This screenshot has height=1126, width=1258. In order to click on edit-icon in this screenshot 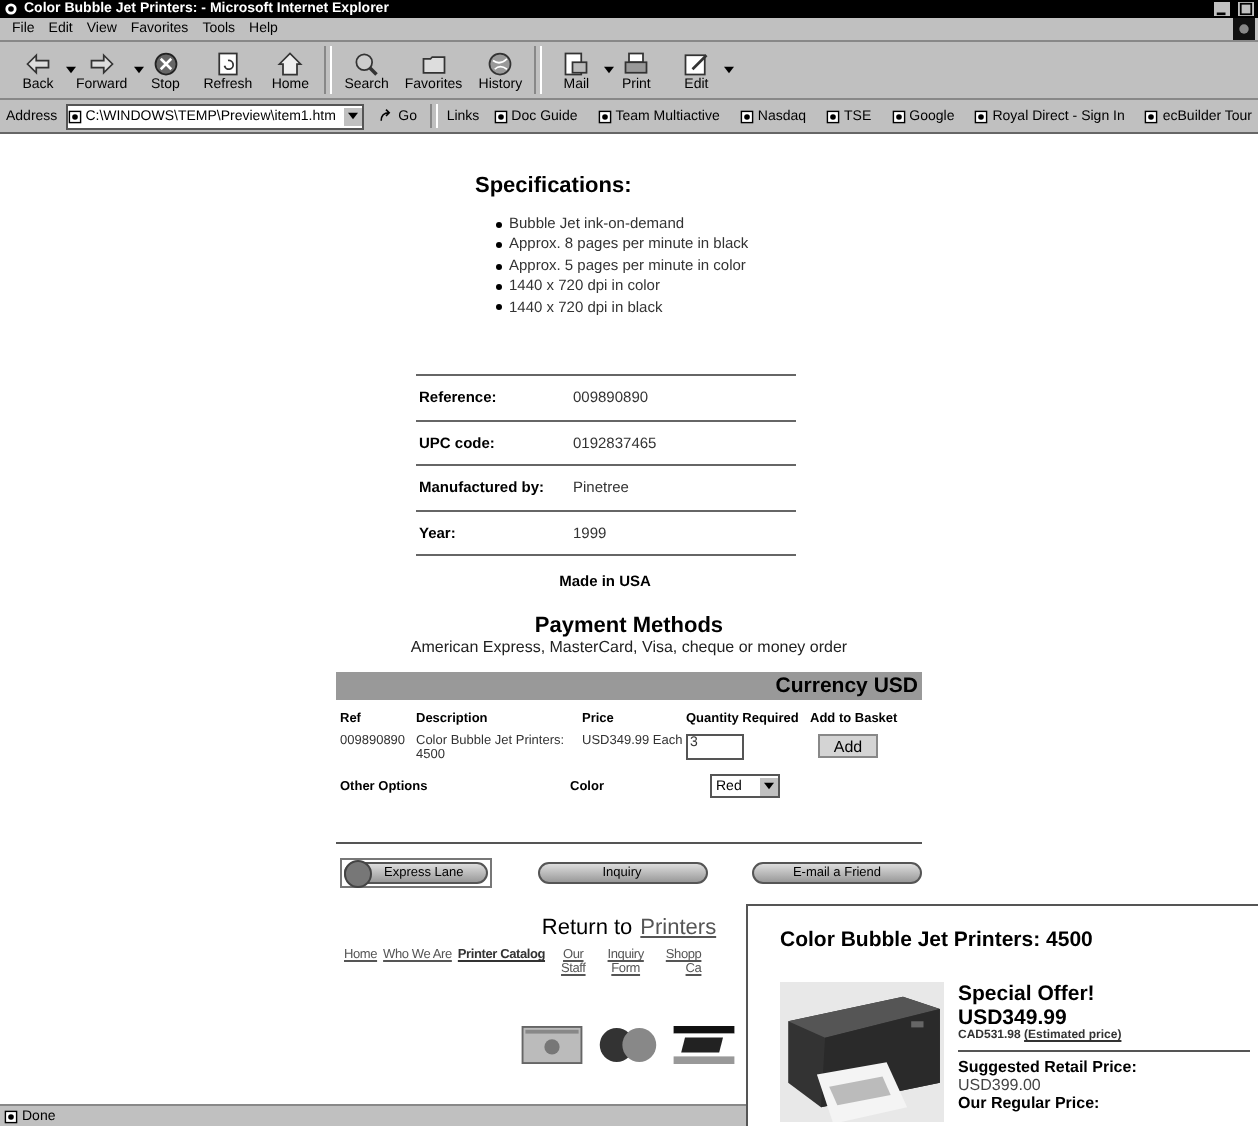, I will do `click(696, 63)`.